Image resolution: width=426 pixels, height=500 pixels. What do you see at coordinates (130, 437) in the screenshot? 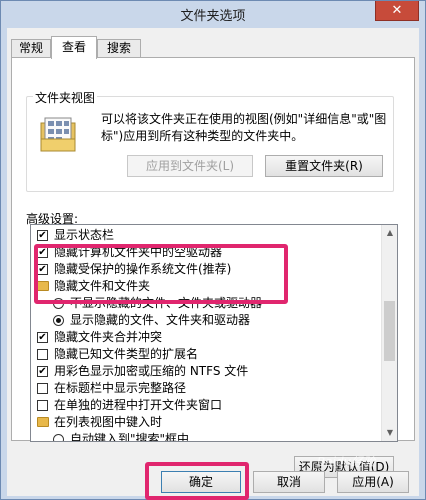
I see `settings-row-label: 自动键入到"搜索"框中` at bounding box center [130, 437].